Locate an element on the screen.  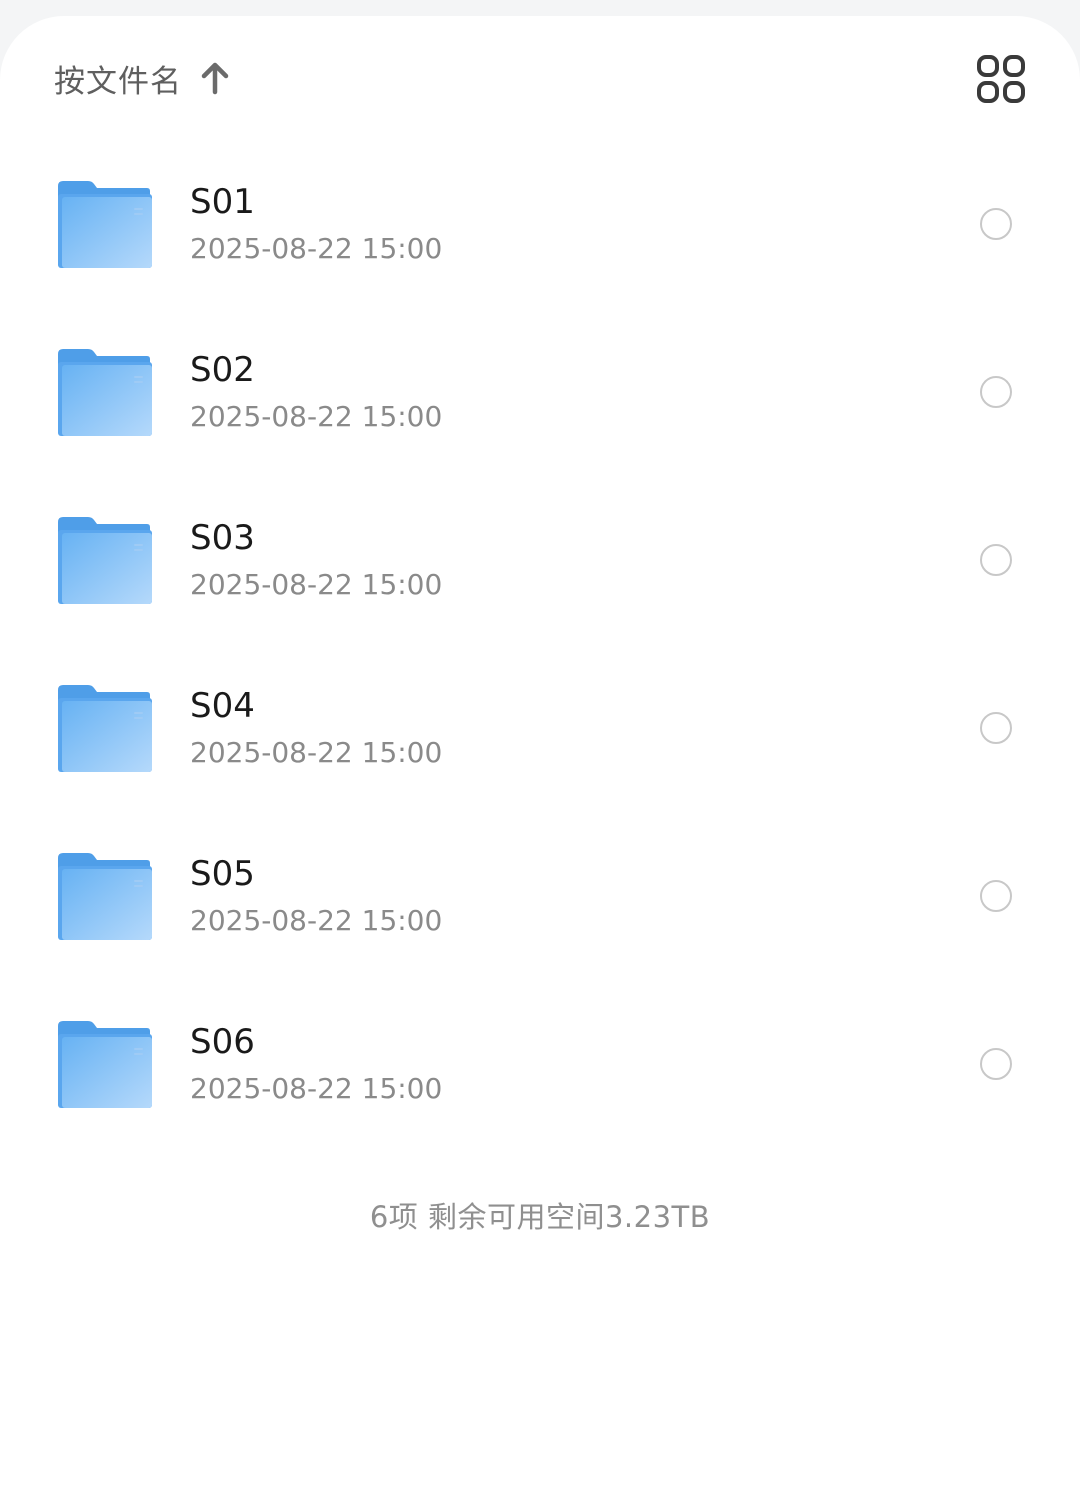
grid-view-icon is located at coordinates (1001, 79).